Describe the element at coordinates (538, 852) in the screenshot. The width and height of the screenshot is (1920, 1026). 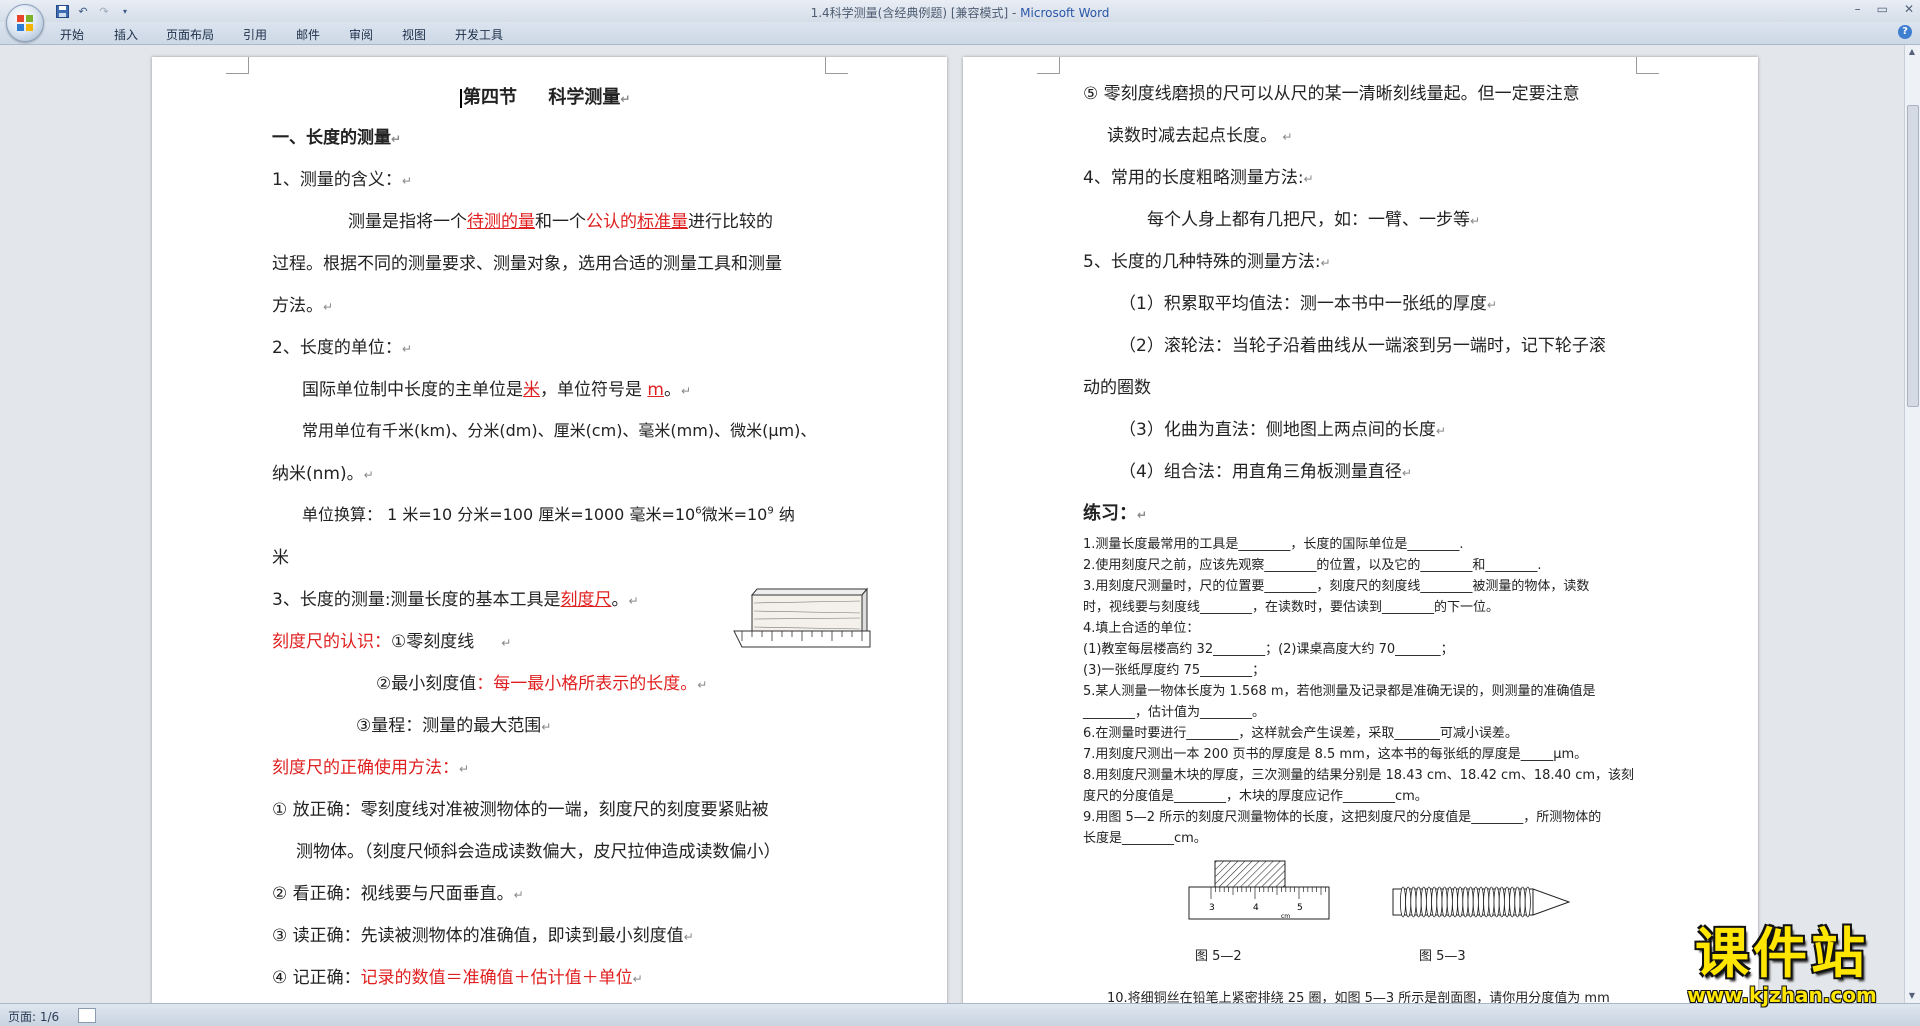
I see `para-line: 测物体。（刻度尺倾斜会造成读数偏大，皮尺拉伸造成读数偏小）` at that location.